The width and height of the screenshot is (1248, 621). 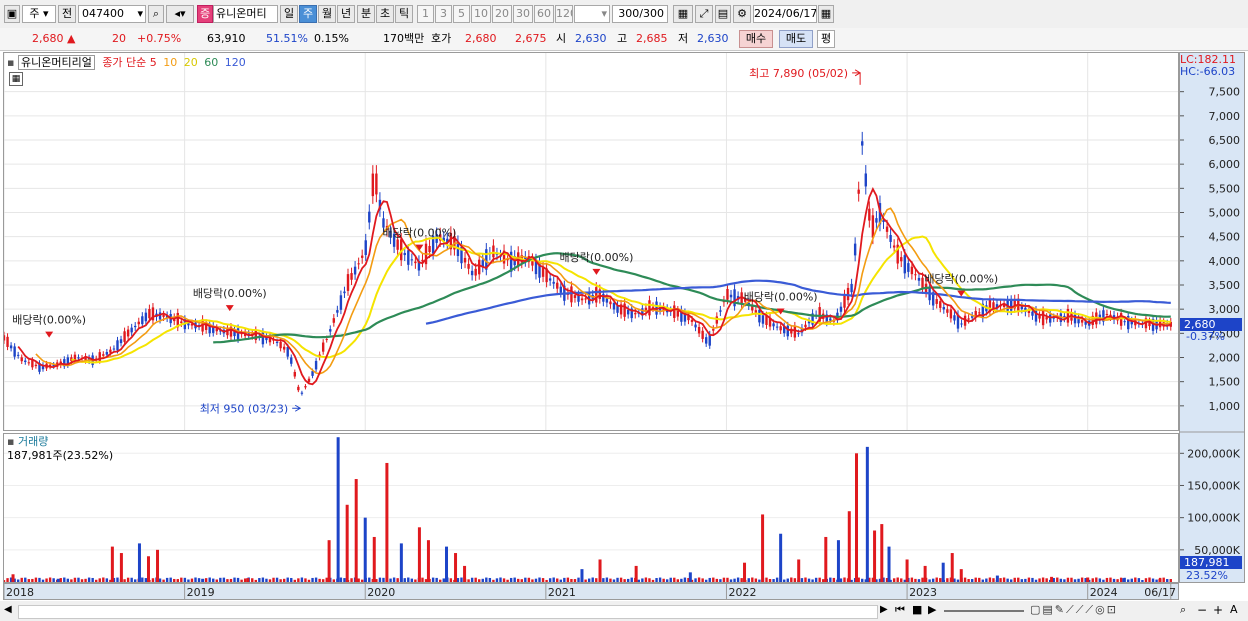 I want to click on y-tick-label: 7,000, so click(x=1225, y=116).